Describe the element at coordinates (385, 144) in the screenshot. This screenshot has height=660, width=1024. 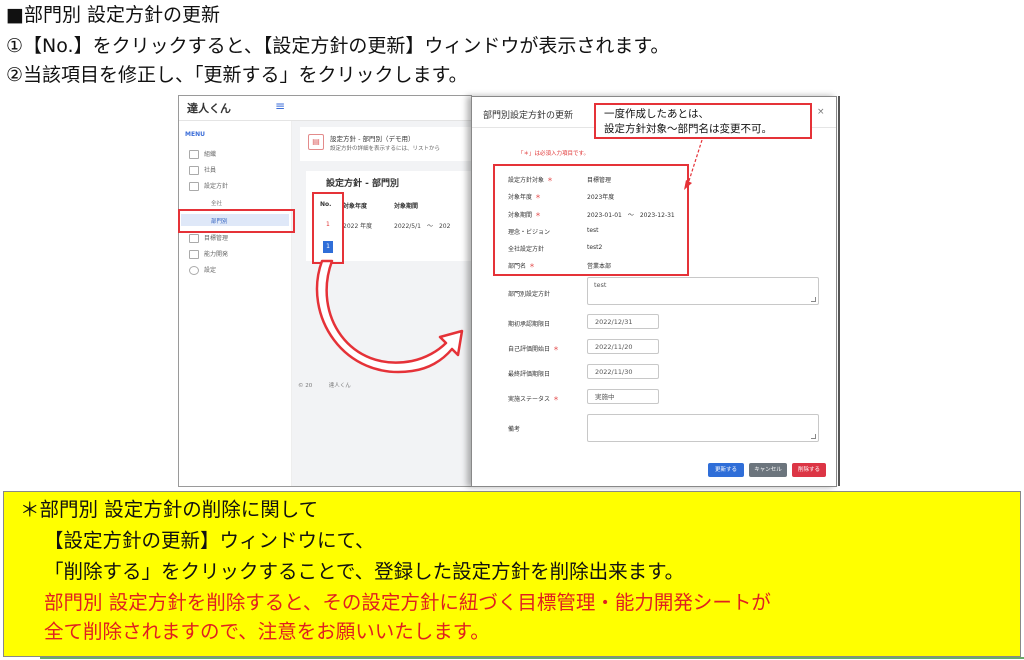
I see `page-header-card: ▤ 設定方針 - 部門別（デモ用） 設定方針の詳細を表示するには、リストから` at that location.